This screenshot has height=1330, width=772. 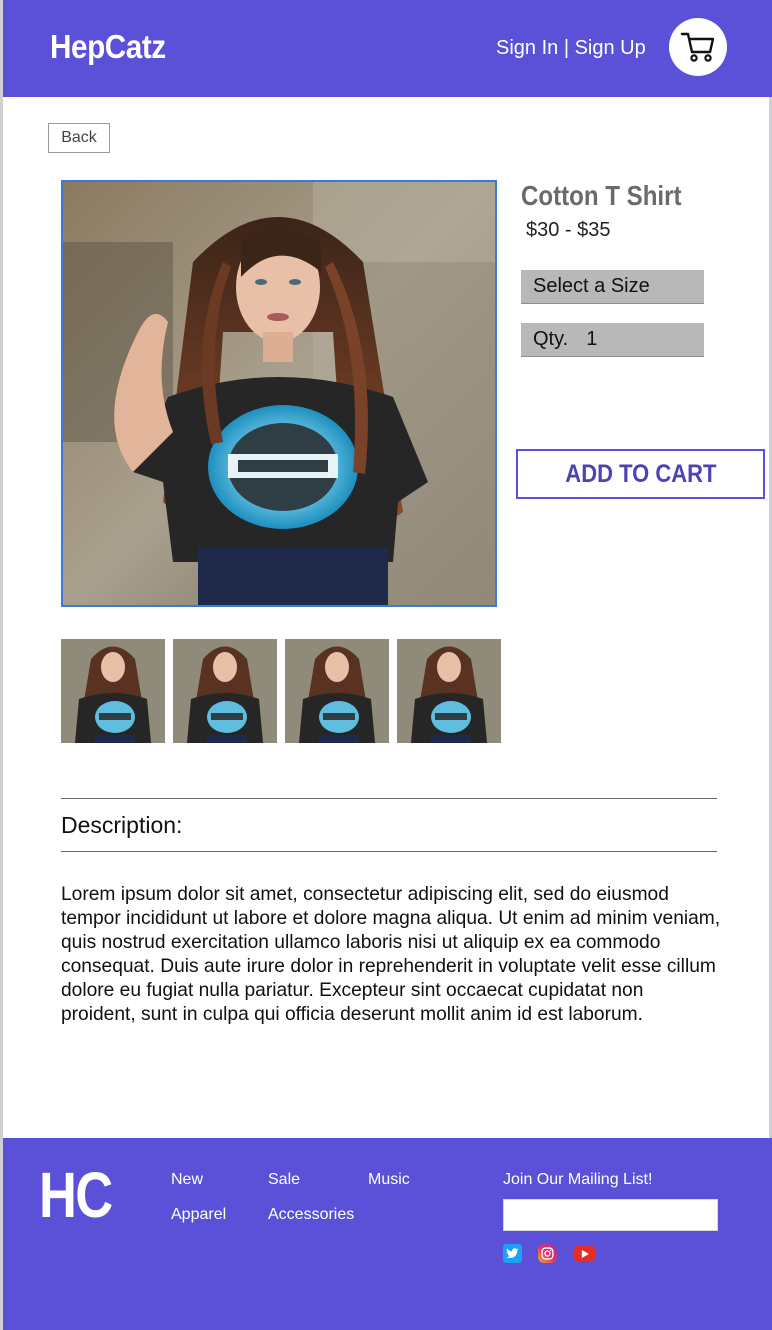 I want to click on footer-logo: HC, so click(x=76, y=1195).